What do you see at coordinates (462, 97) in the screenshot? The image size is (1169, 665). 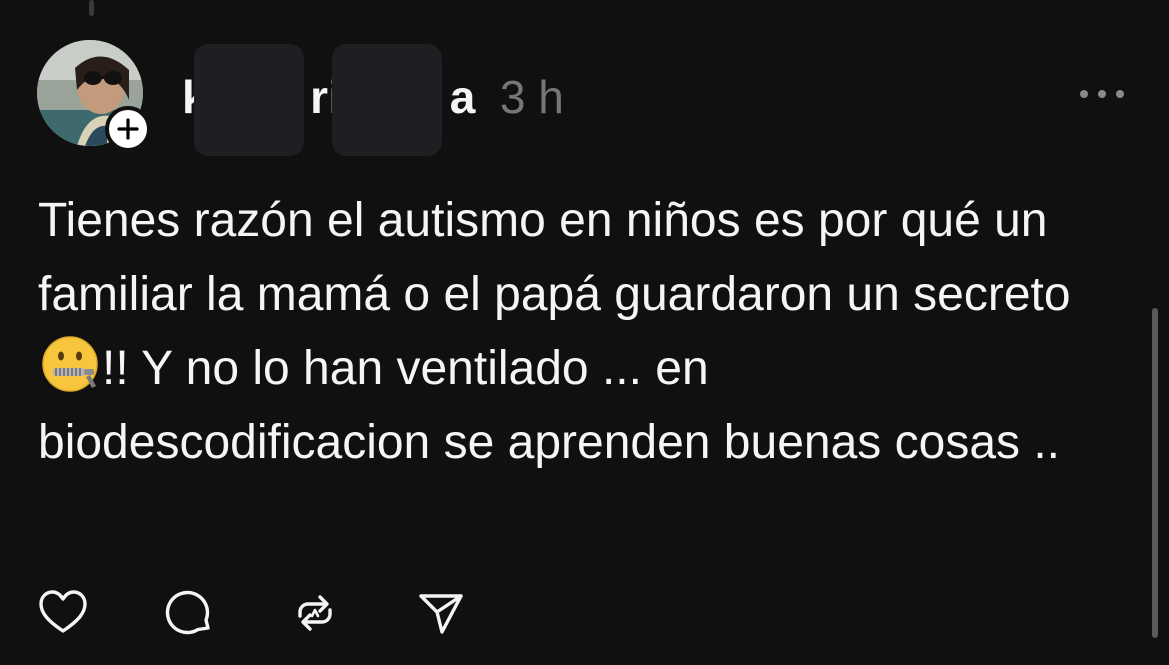 I see `username-part: a` at bounding box center [462, 97].